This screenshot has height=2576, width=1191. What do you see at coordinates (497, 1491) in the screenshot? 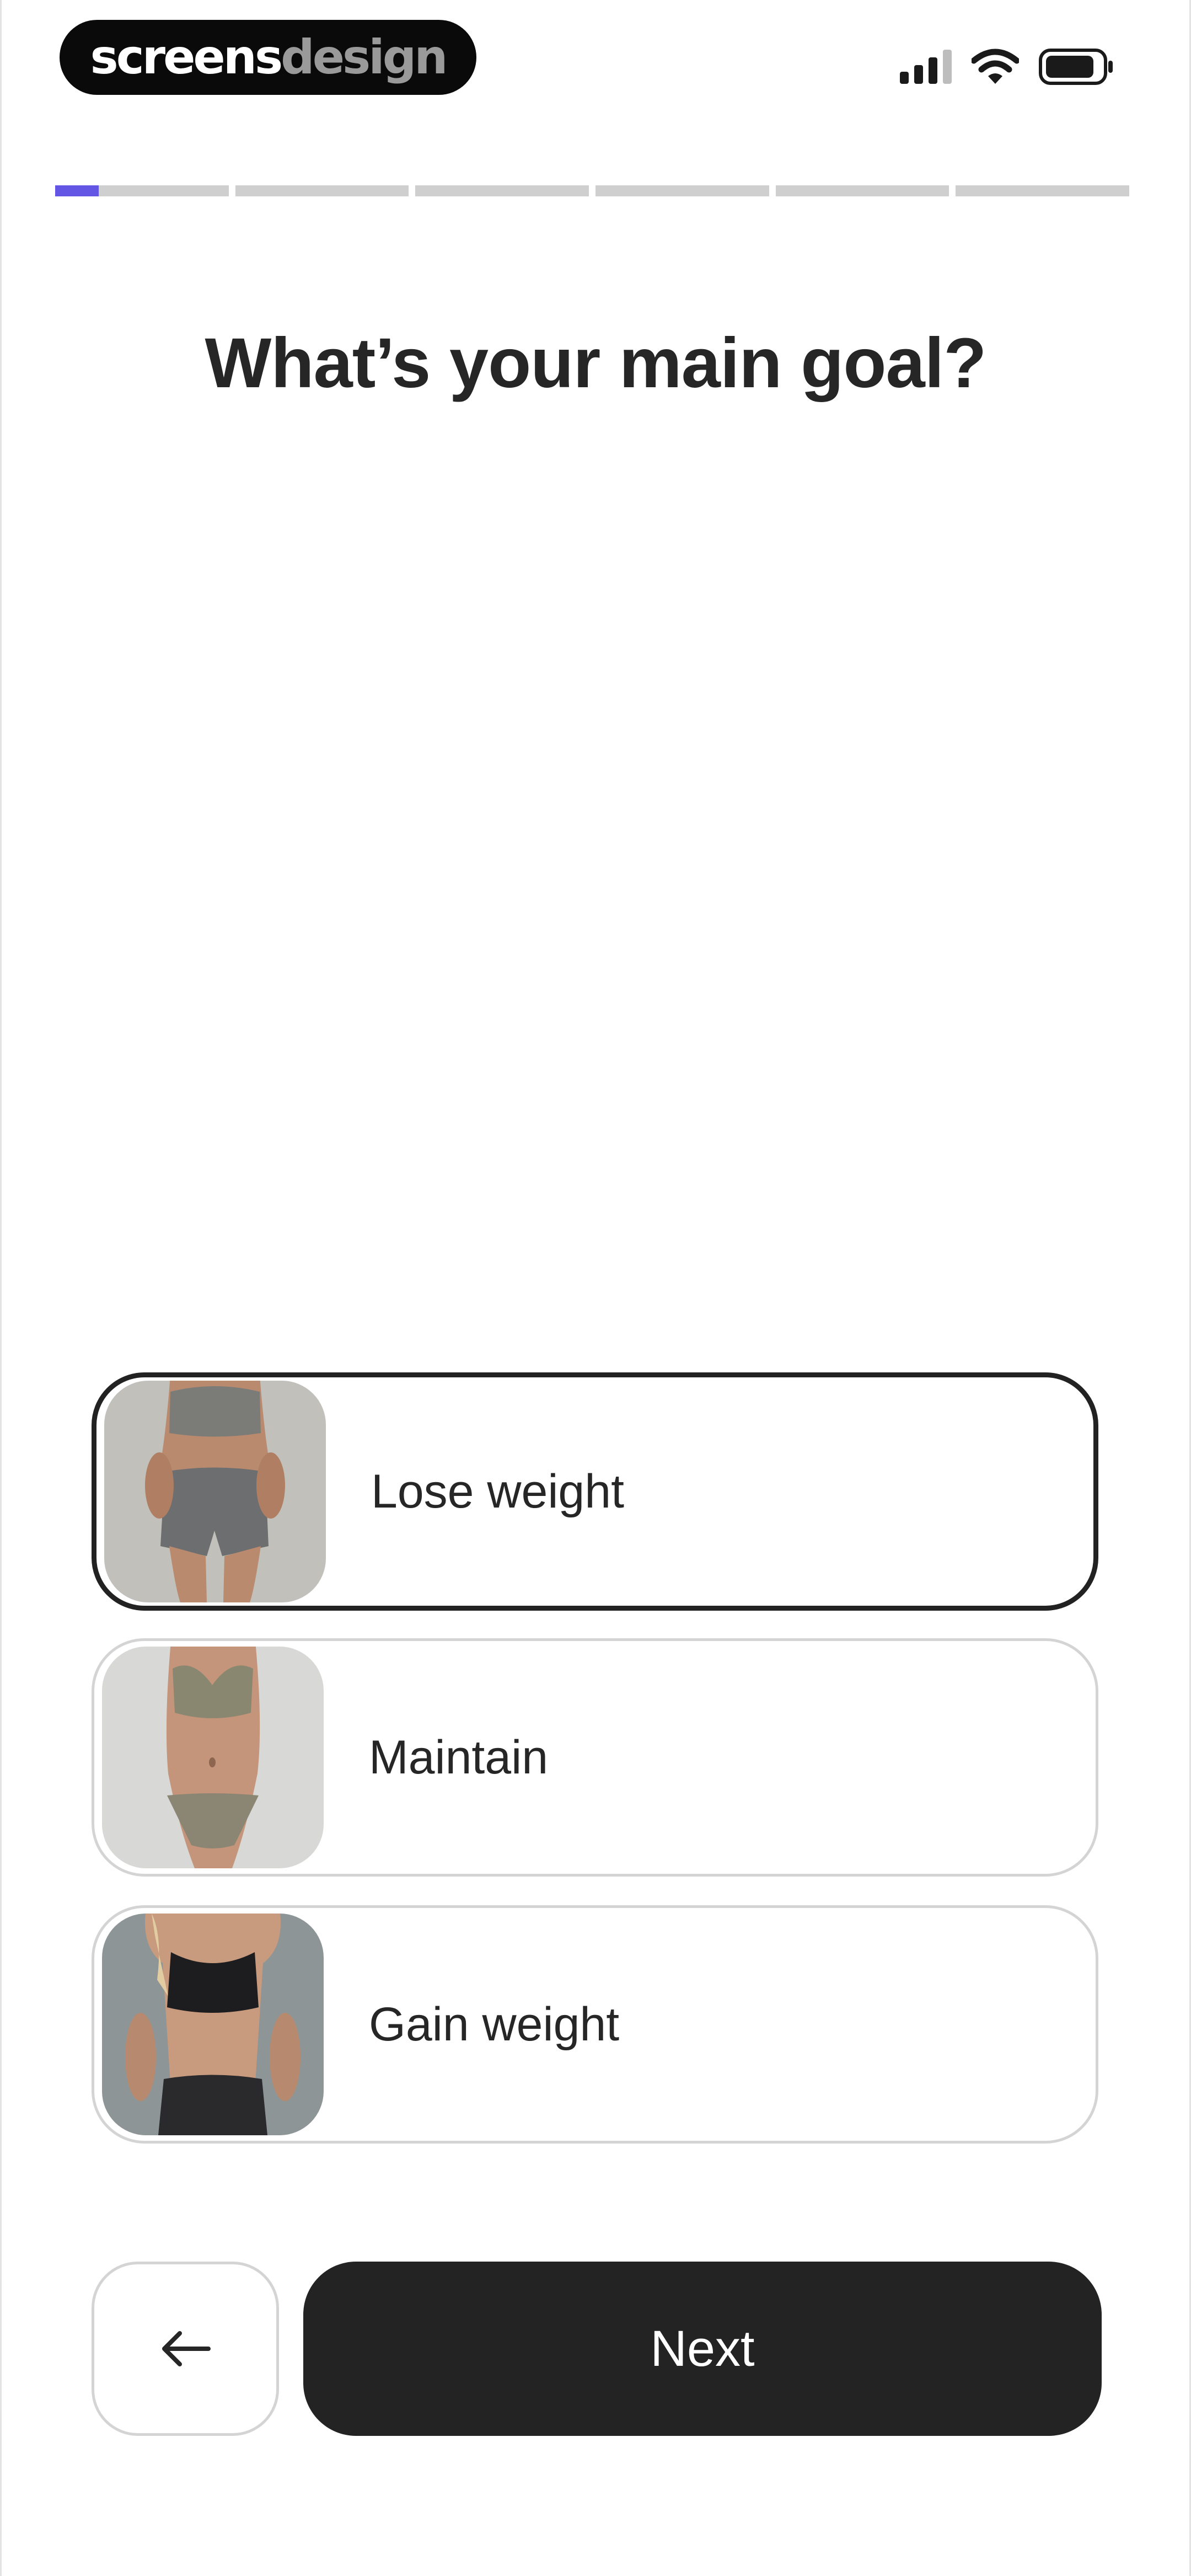
I see `option-label: Lose weight` at bounding box center [497, 1491].